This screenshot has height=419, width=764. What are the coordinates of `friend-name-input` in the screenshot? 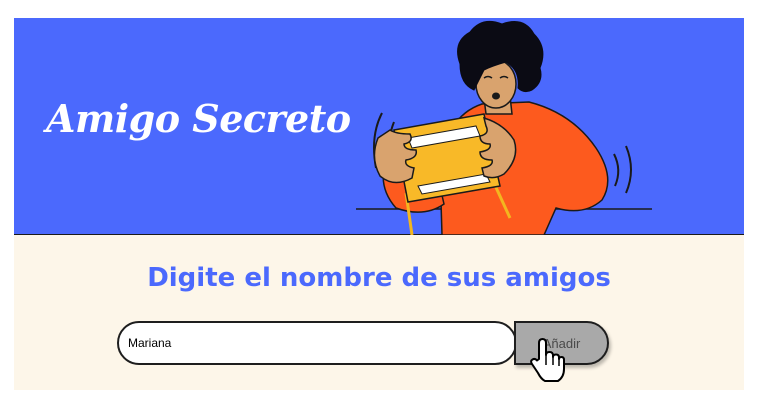 It's located at (317, 343).